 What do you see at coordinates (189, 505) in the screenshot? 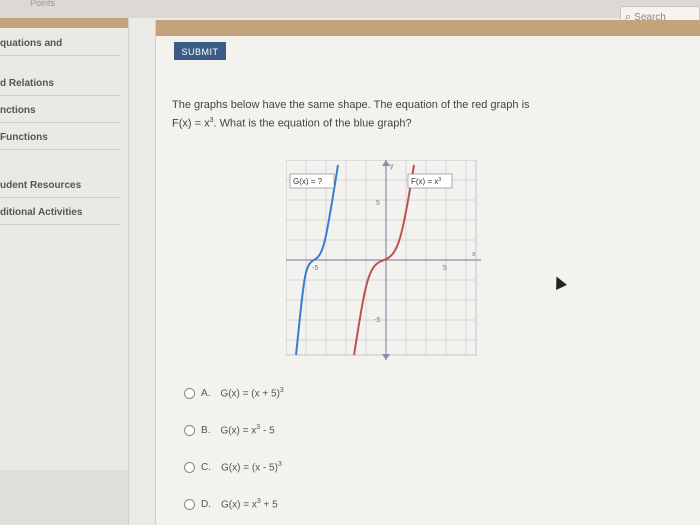
I see `radio-d` at bounding box center [189, 505].